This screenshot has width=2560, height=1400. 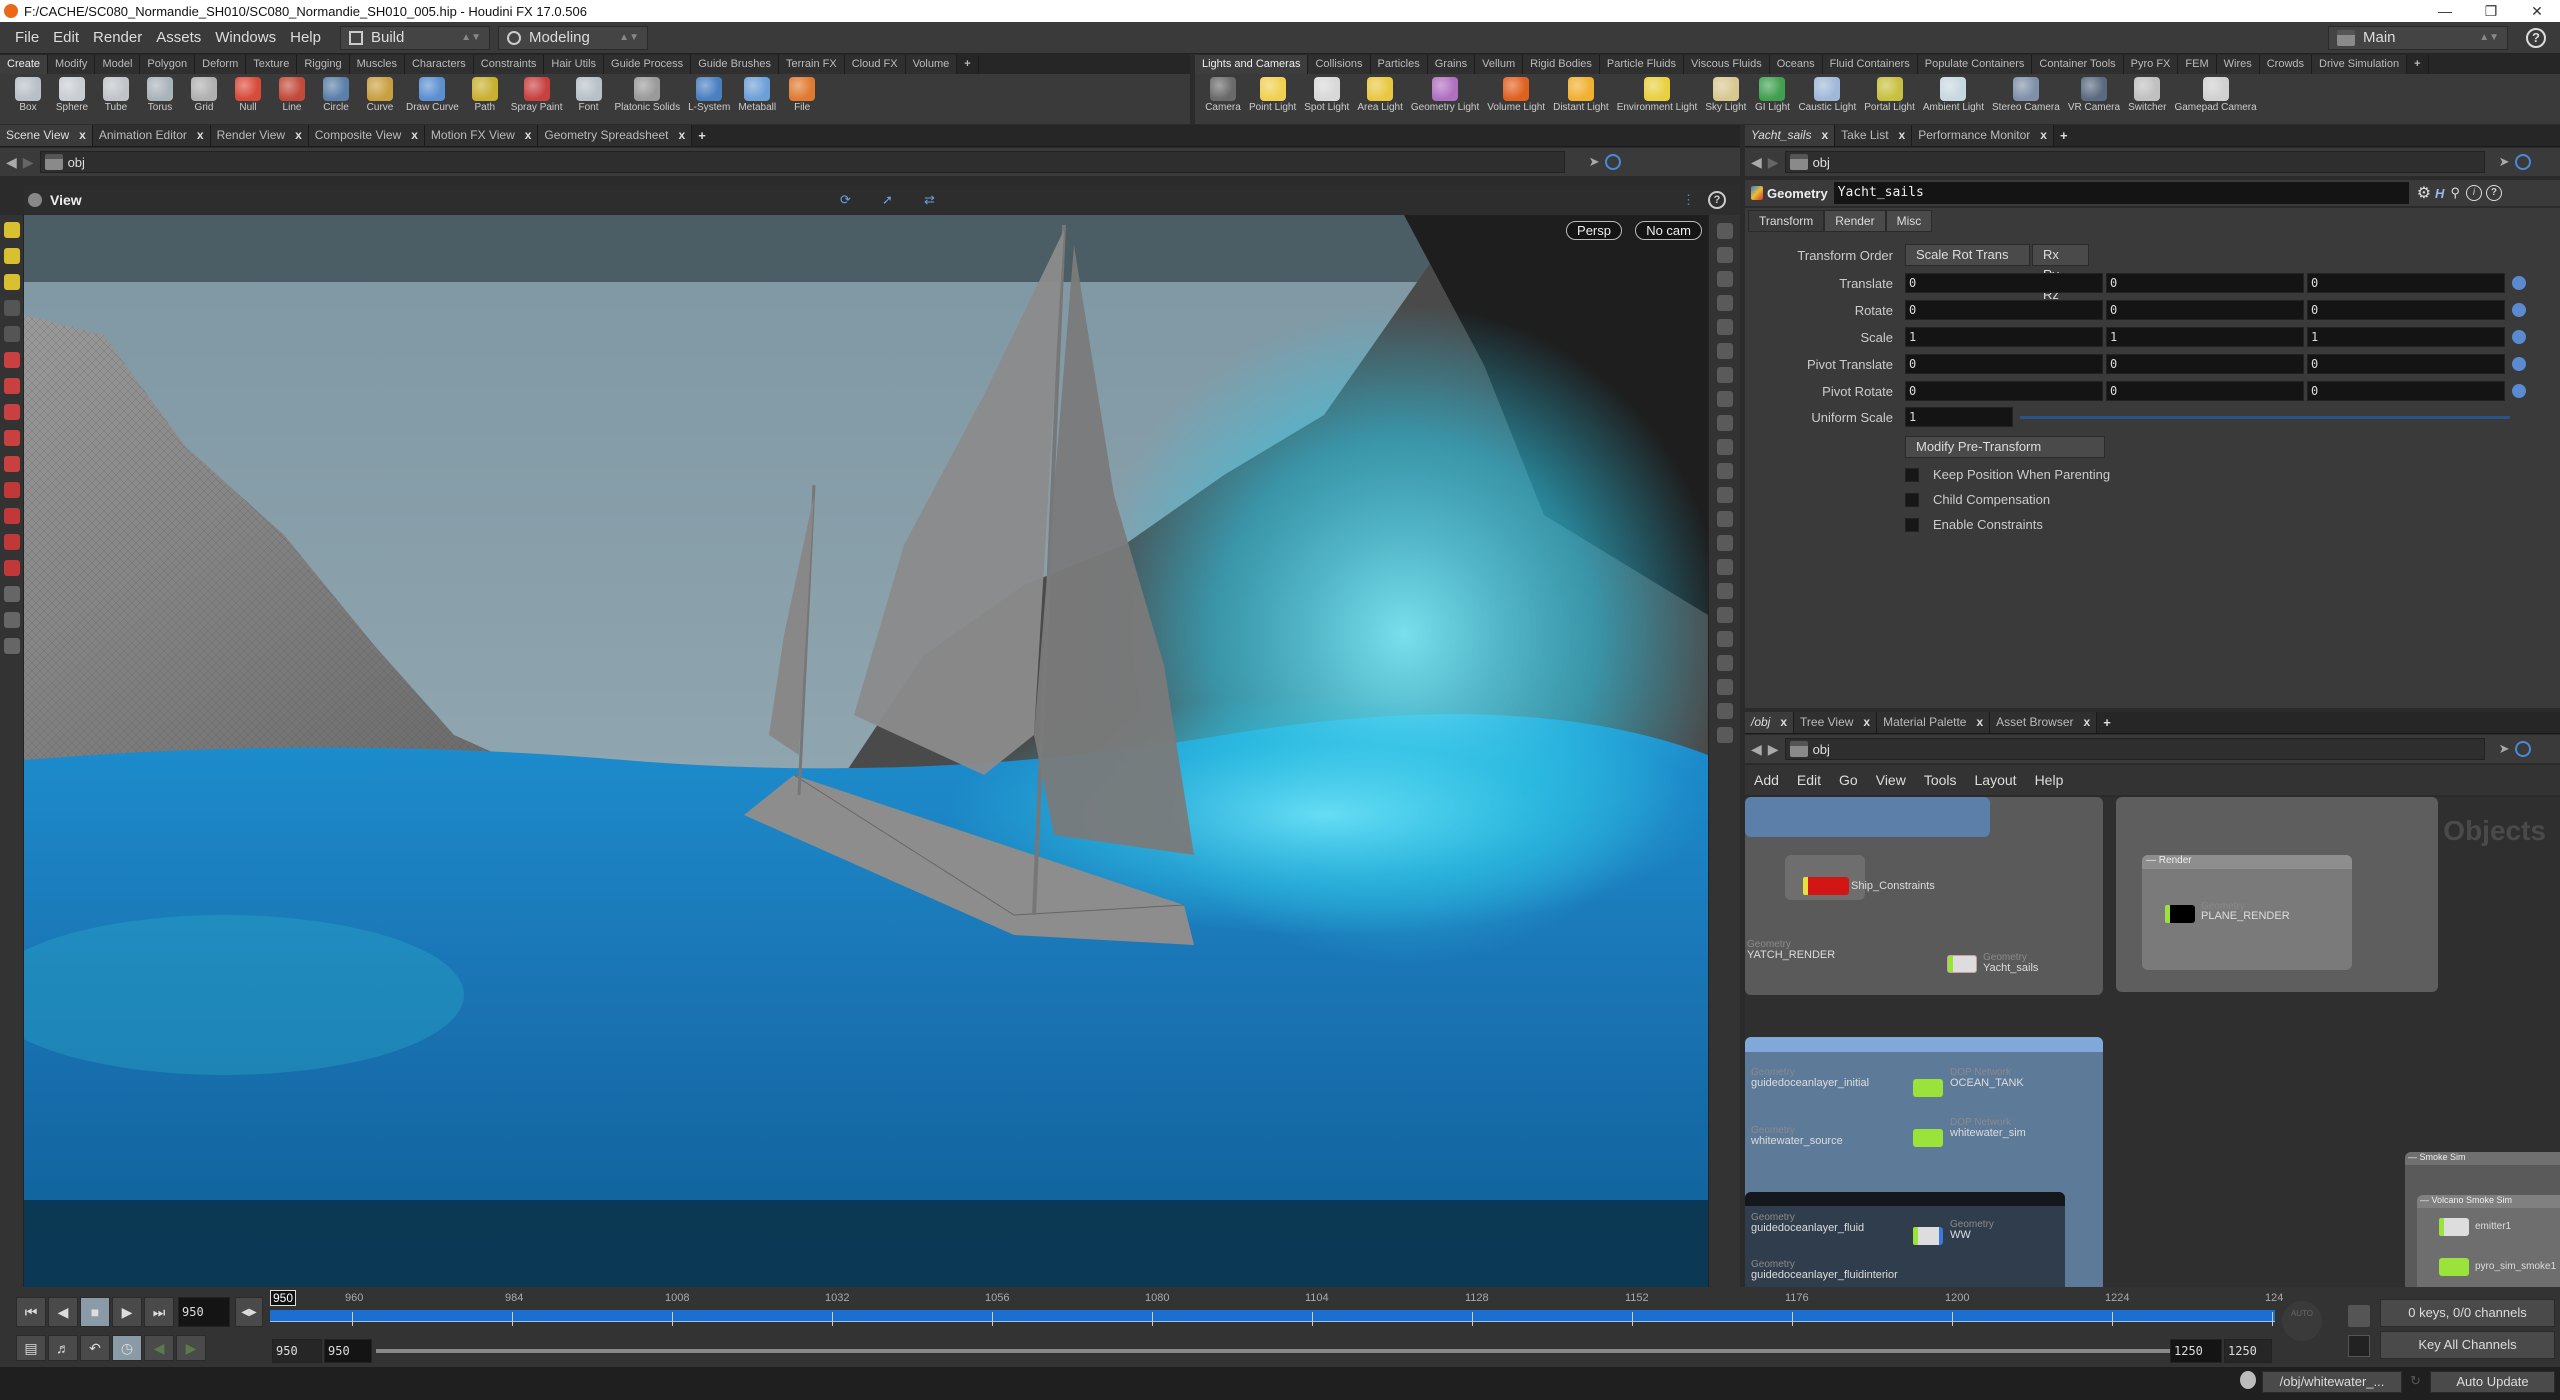 I want to click on snap-point-icon, so click(x=11, y=542).